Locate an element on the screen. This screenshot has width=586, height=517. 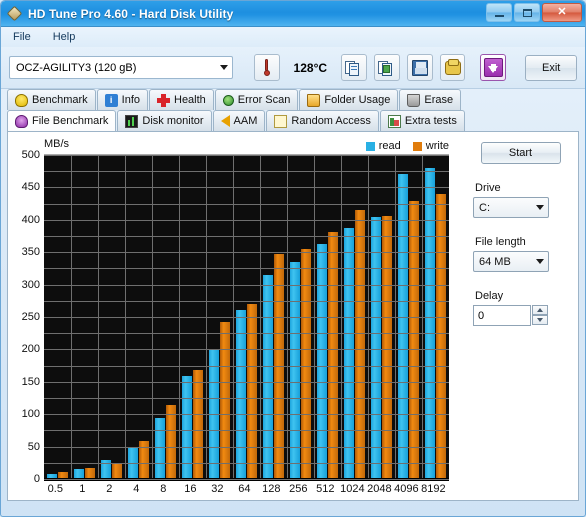
download-icon is located at coordinates (493, 67).